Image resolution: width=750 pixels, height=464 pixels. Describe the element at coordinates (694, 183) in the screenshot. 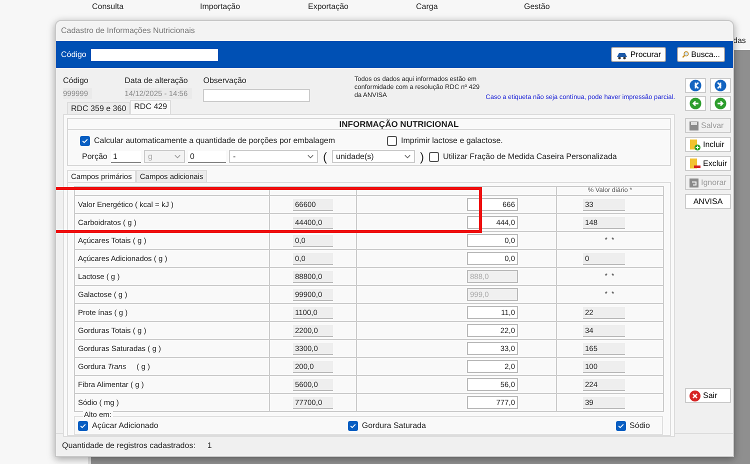

I see `undo-icon` at that location.